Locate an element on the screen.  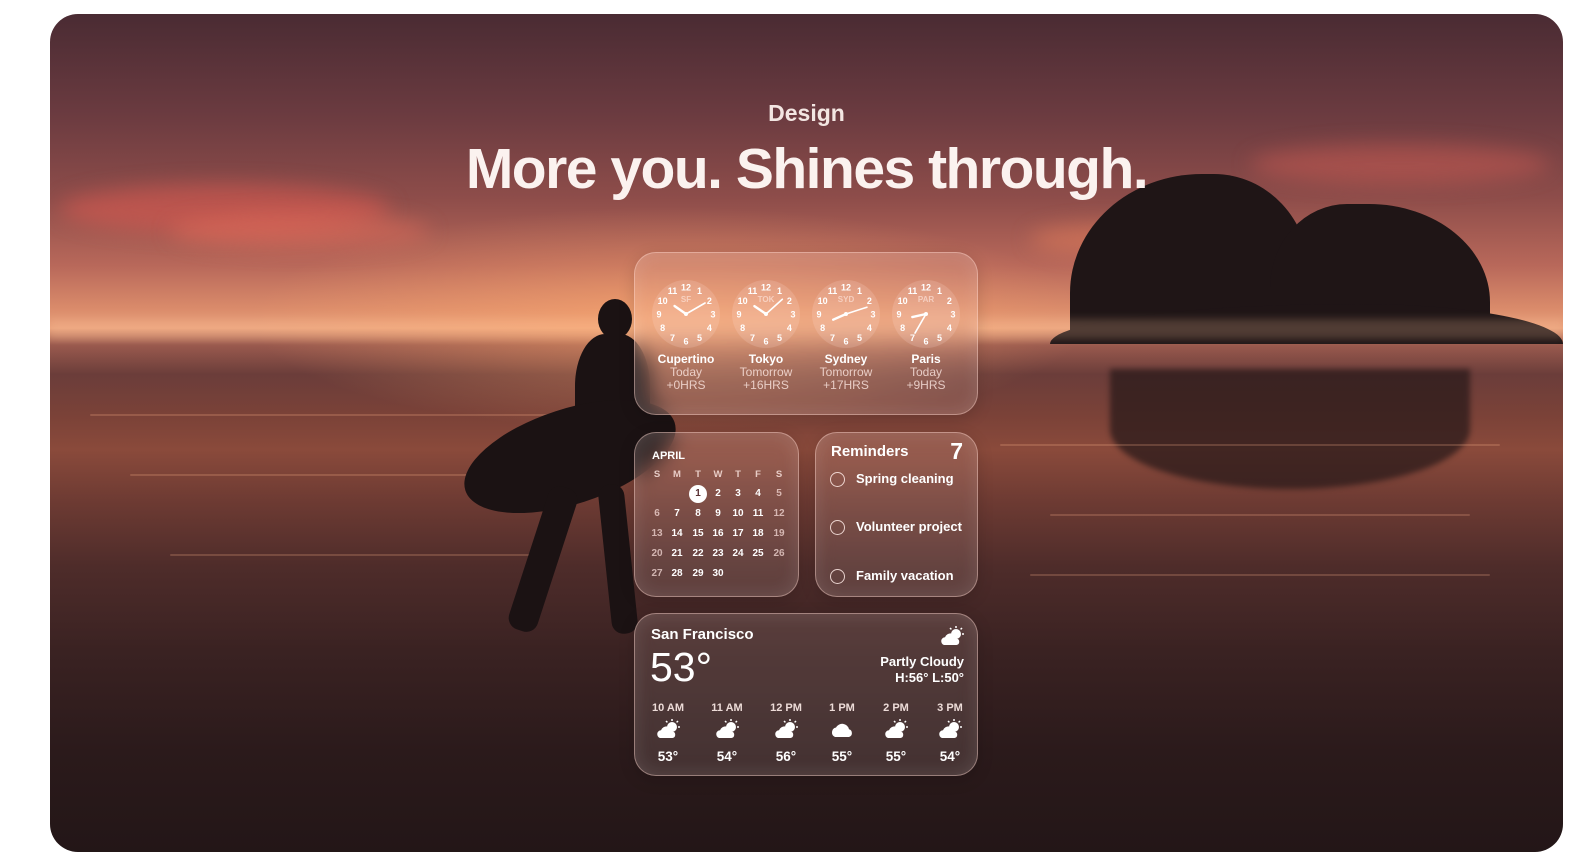
hourly-temp: 56° is located at coordinates (786, 756).